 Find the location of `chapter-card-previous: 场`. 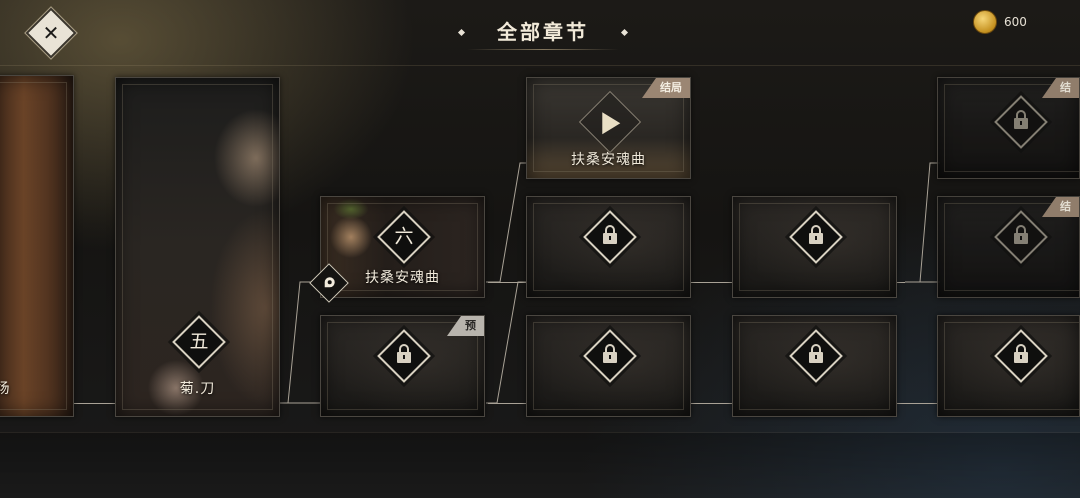

chapter-card-previous: 场 is located at coordinates (37, 246).